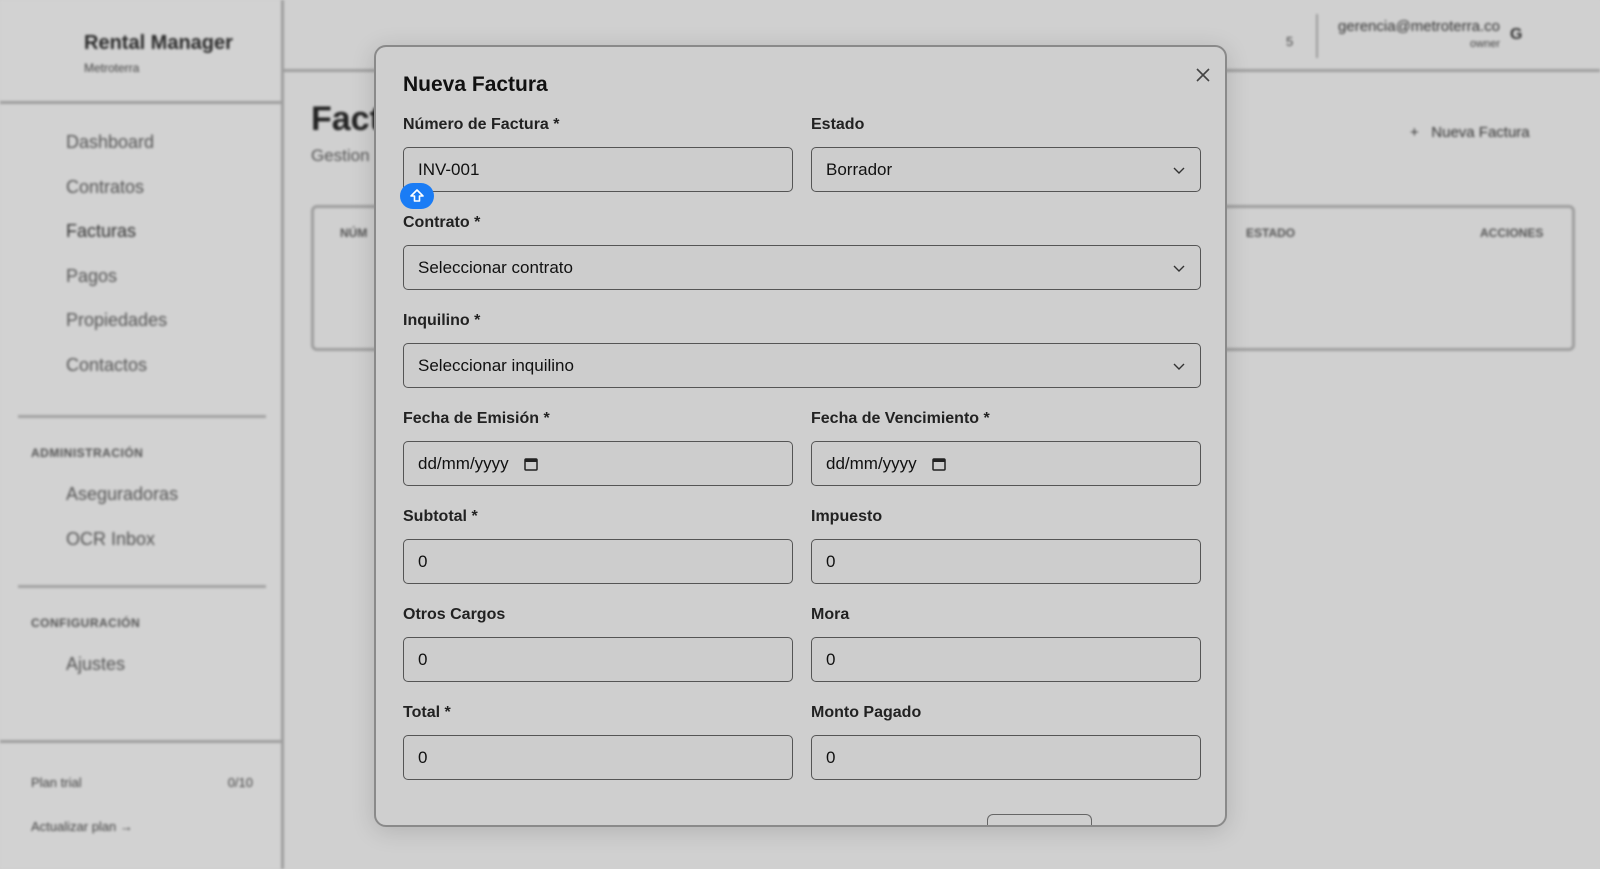 This screenshot has height=869, width=1600. What do you see at coordinates (475, 84) in the screenshot?
I see `modal-title: Nueva Factura` at bounding box center [475, 84].